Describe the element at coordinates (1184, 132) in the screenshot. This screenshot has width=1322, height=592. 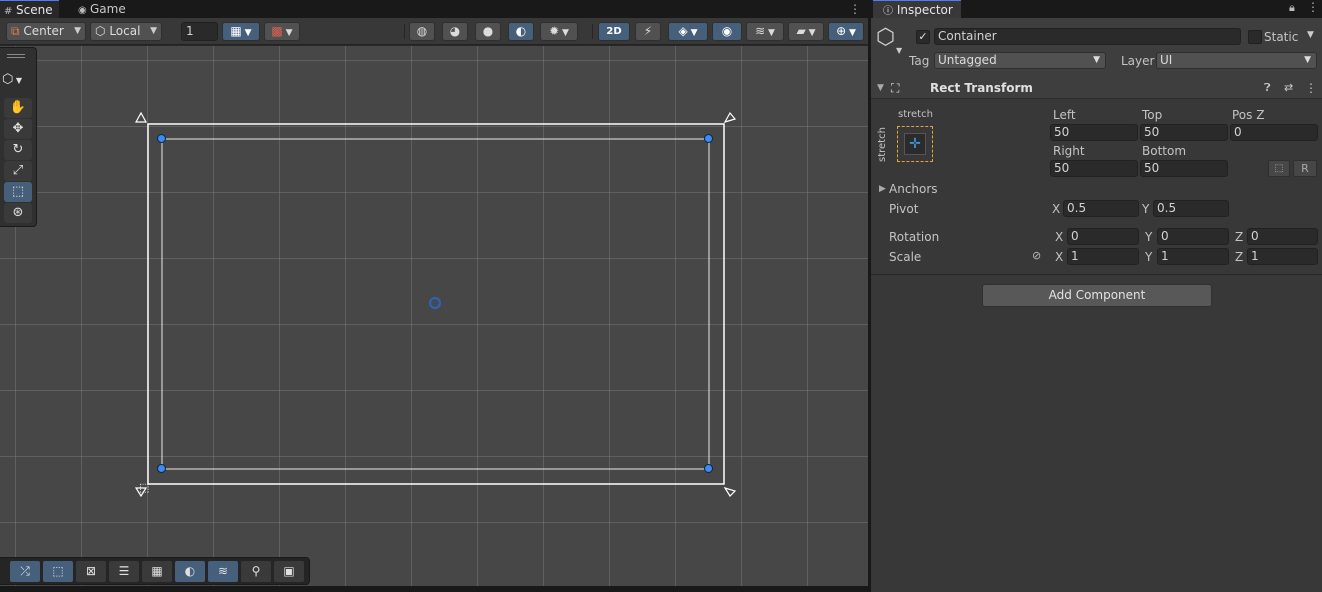
I see `top-field: 50` at that location.